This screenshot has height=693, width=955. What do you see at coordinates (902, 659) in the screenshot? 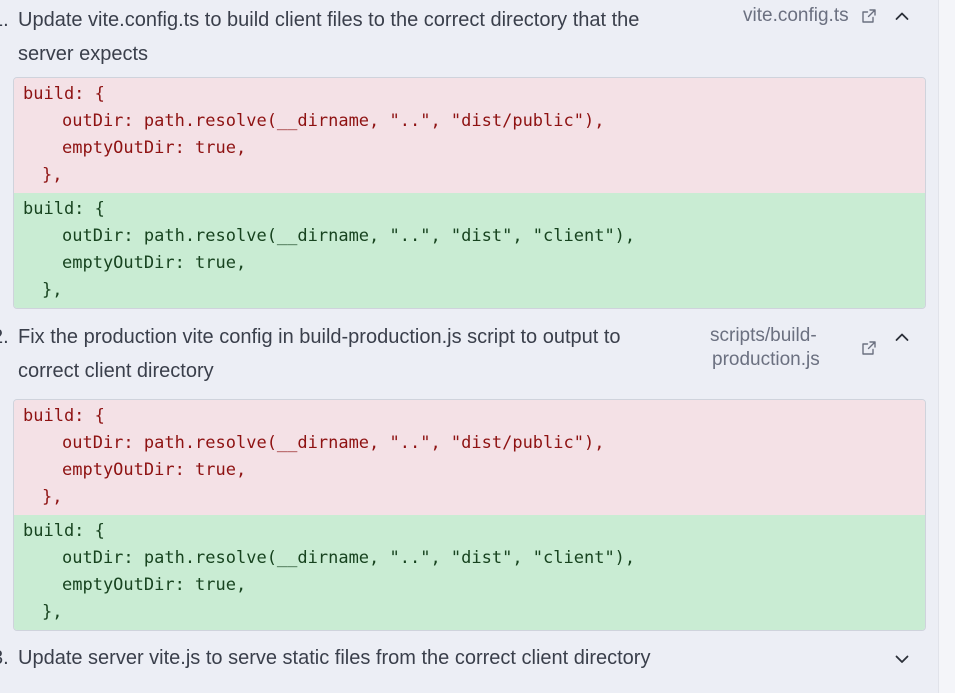
I see `chevron-down-icon` at bounding box center [902, 659].